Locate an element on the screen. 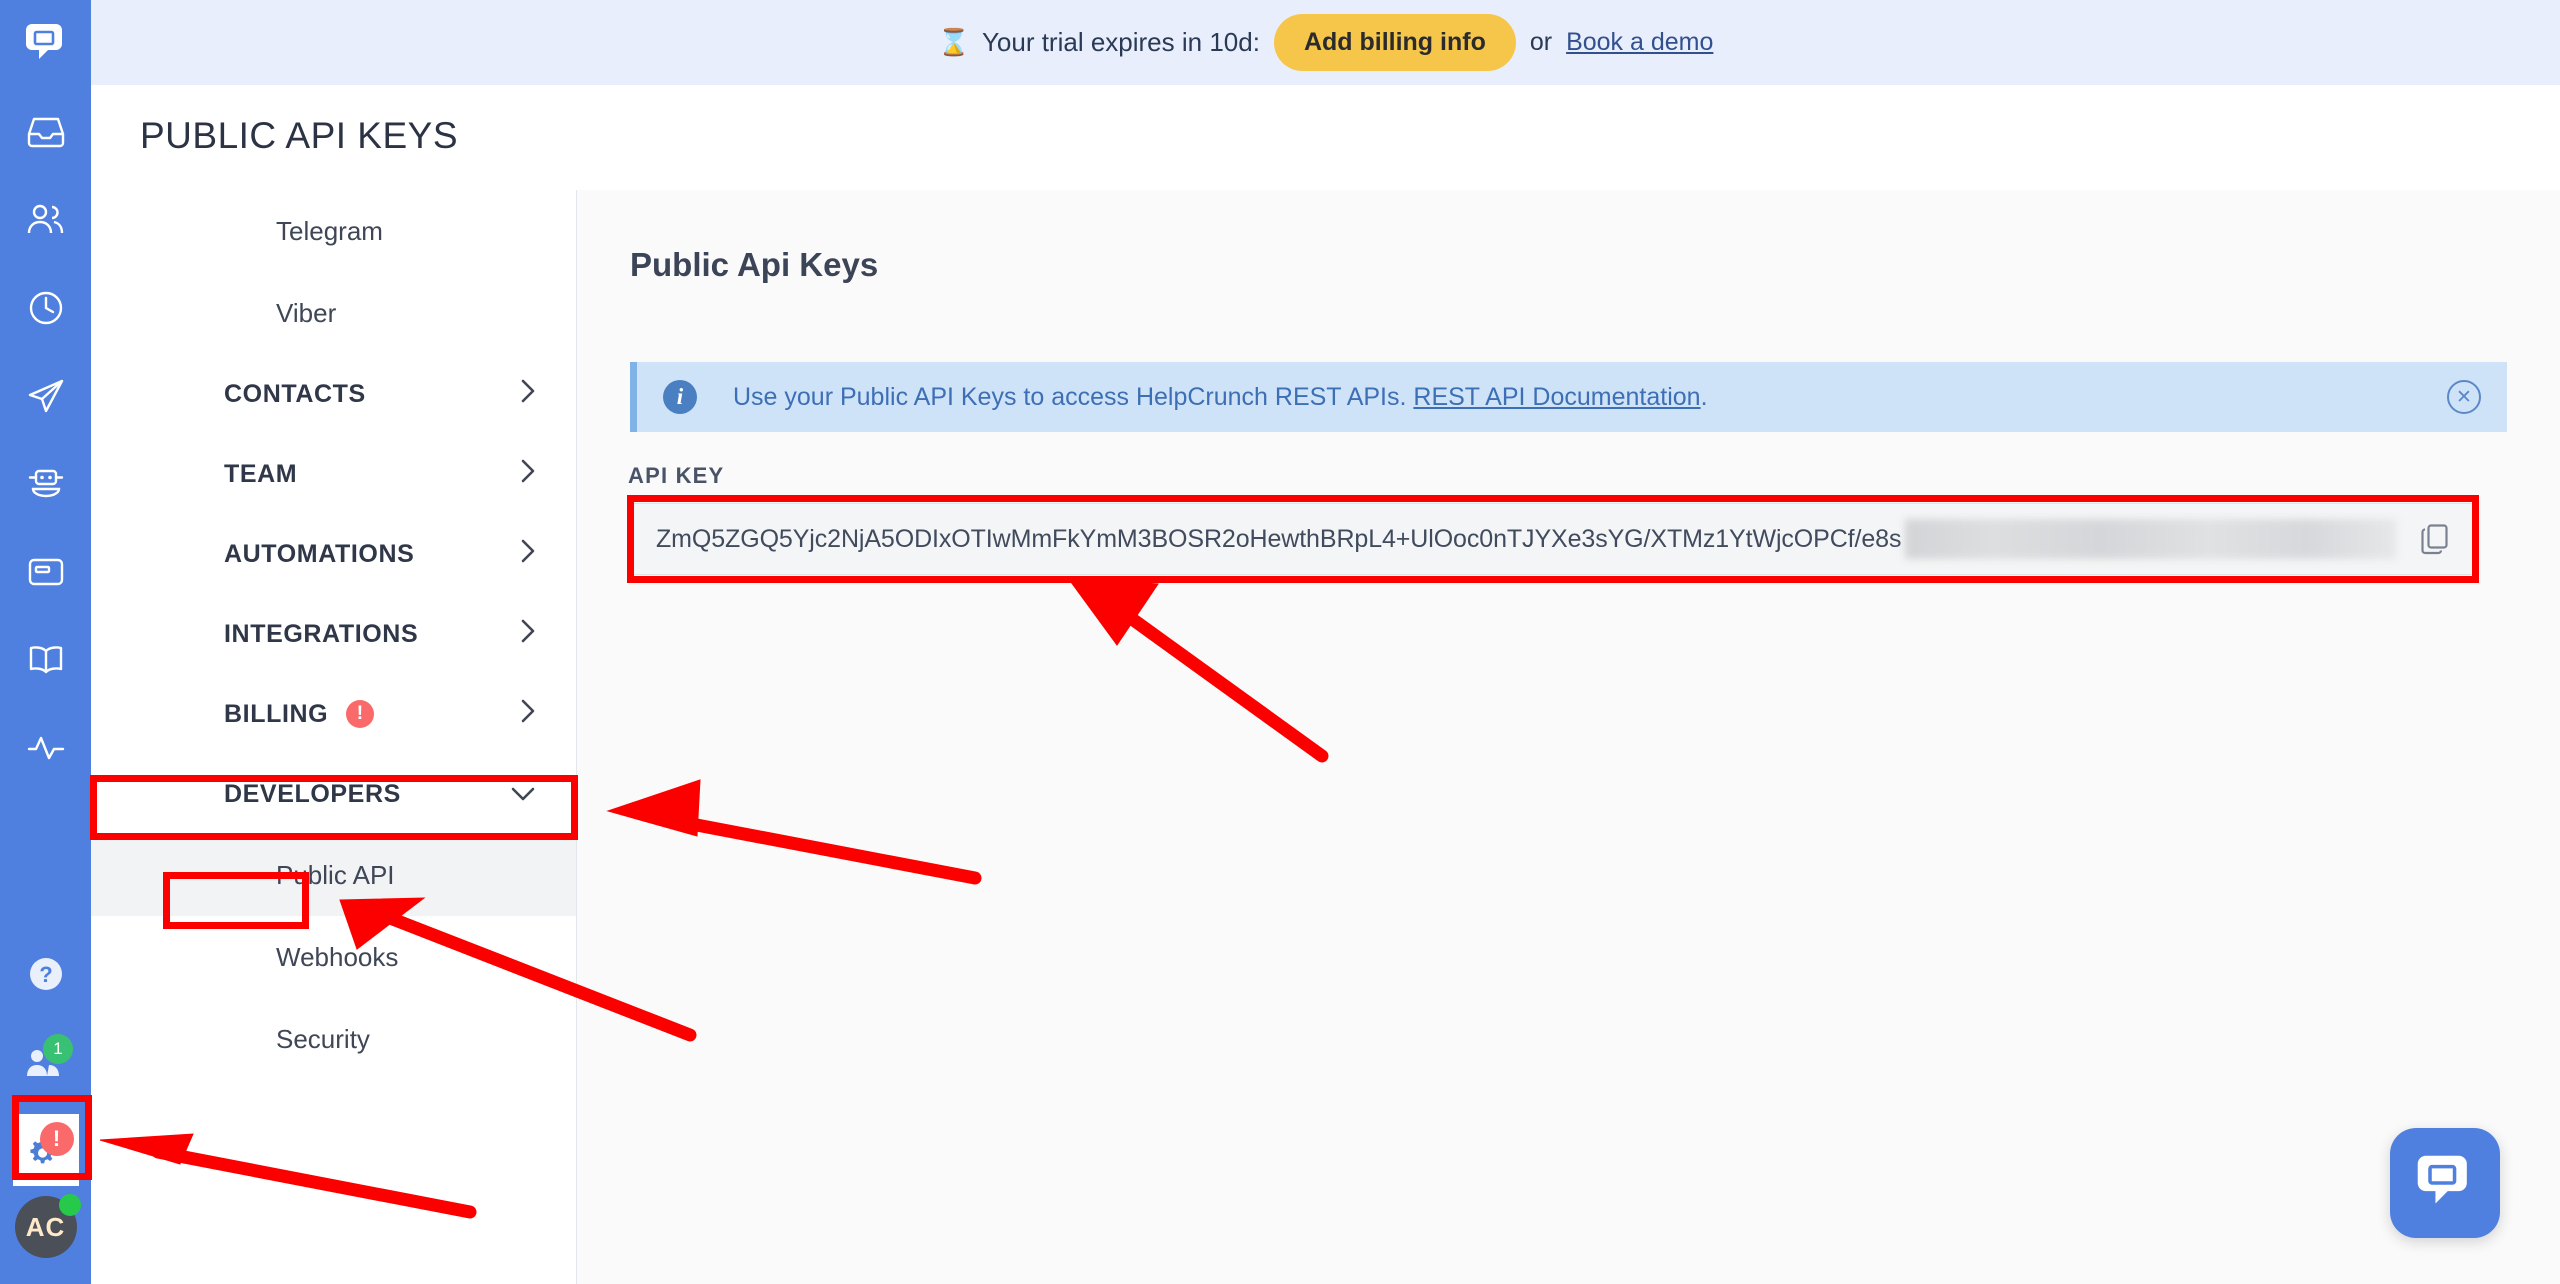 The image size is (2560, 1284). book-a-demo-link: Book a demo is located at coordinates (1639, 42).